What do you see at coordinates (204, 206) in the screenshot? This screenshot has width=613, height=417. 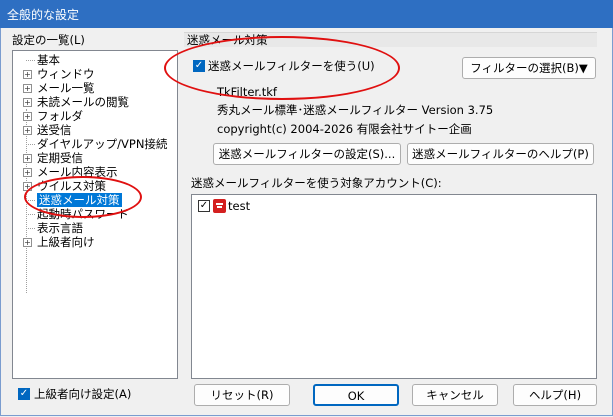 I see `account-checkbox: ✓` at bounding box center [204, 206].